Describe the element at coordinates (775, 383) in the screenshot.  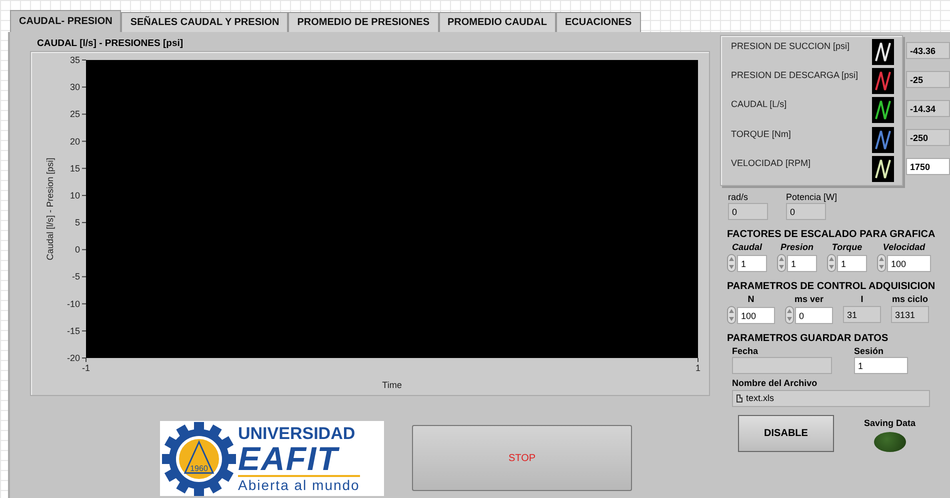
I see `field-label: Nombre del Archivo` at that location.